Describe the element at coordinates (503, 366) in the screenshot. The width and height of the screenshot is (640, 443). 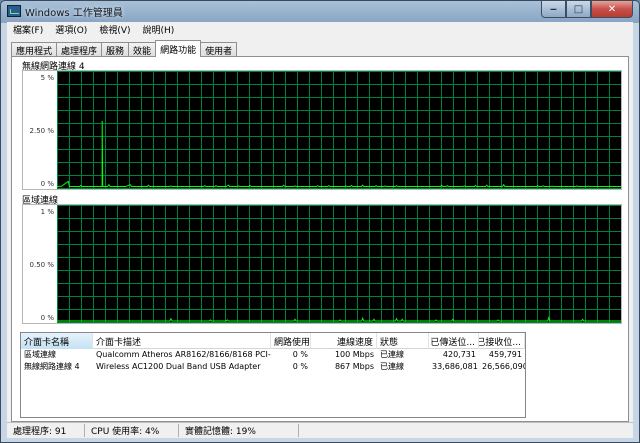
I see `cell-bytes-received: 26,566,090` at that location.